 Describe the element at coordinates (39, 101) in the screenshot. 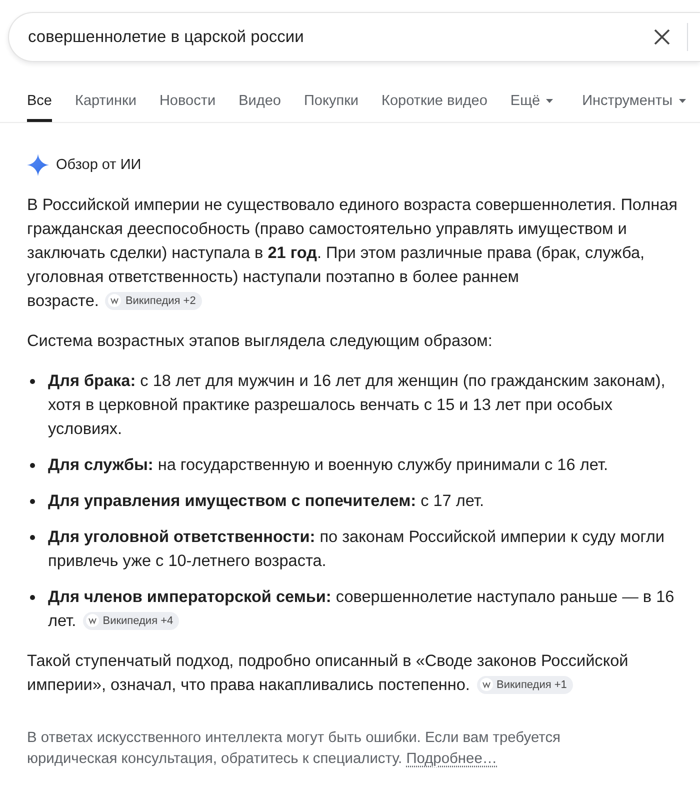

I see `tab: Все` at that location.